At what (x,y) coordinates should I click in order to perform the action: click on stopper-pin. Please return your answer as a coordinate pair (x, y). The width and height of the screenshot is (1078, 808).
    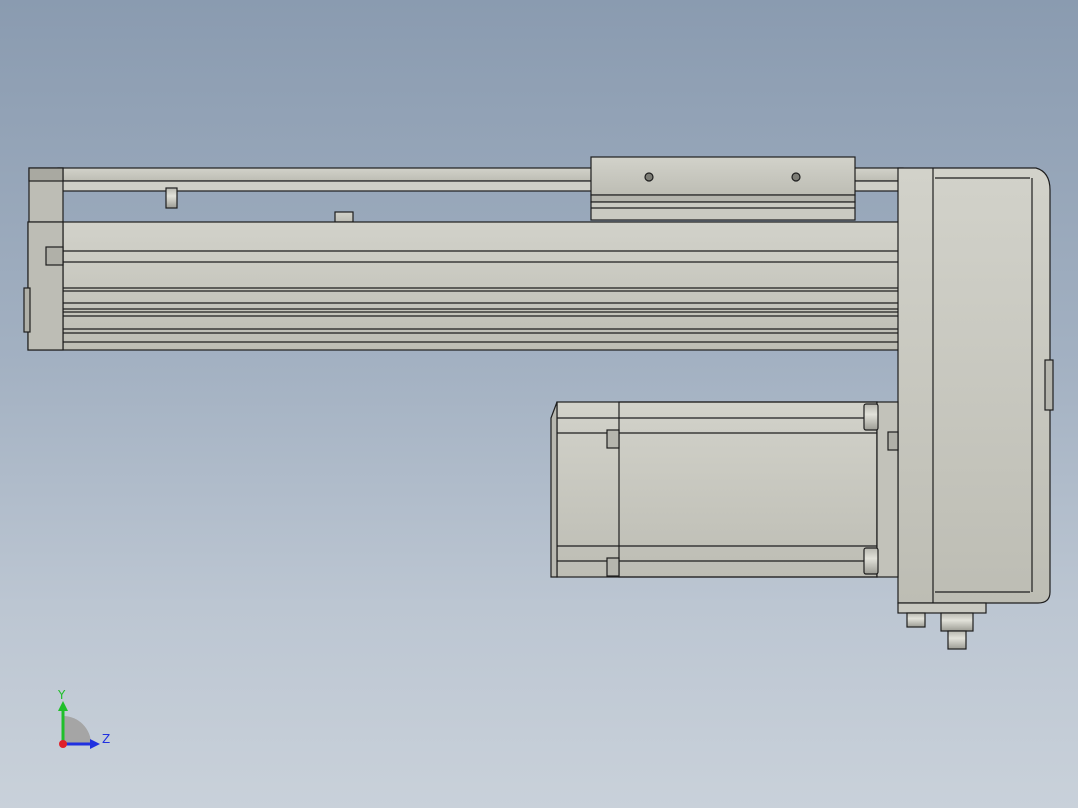
    Looking at the image, I should click on (171, 198).